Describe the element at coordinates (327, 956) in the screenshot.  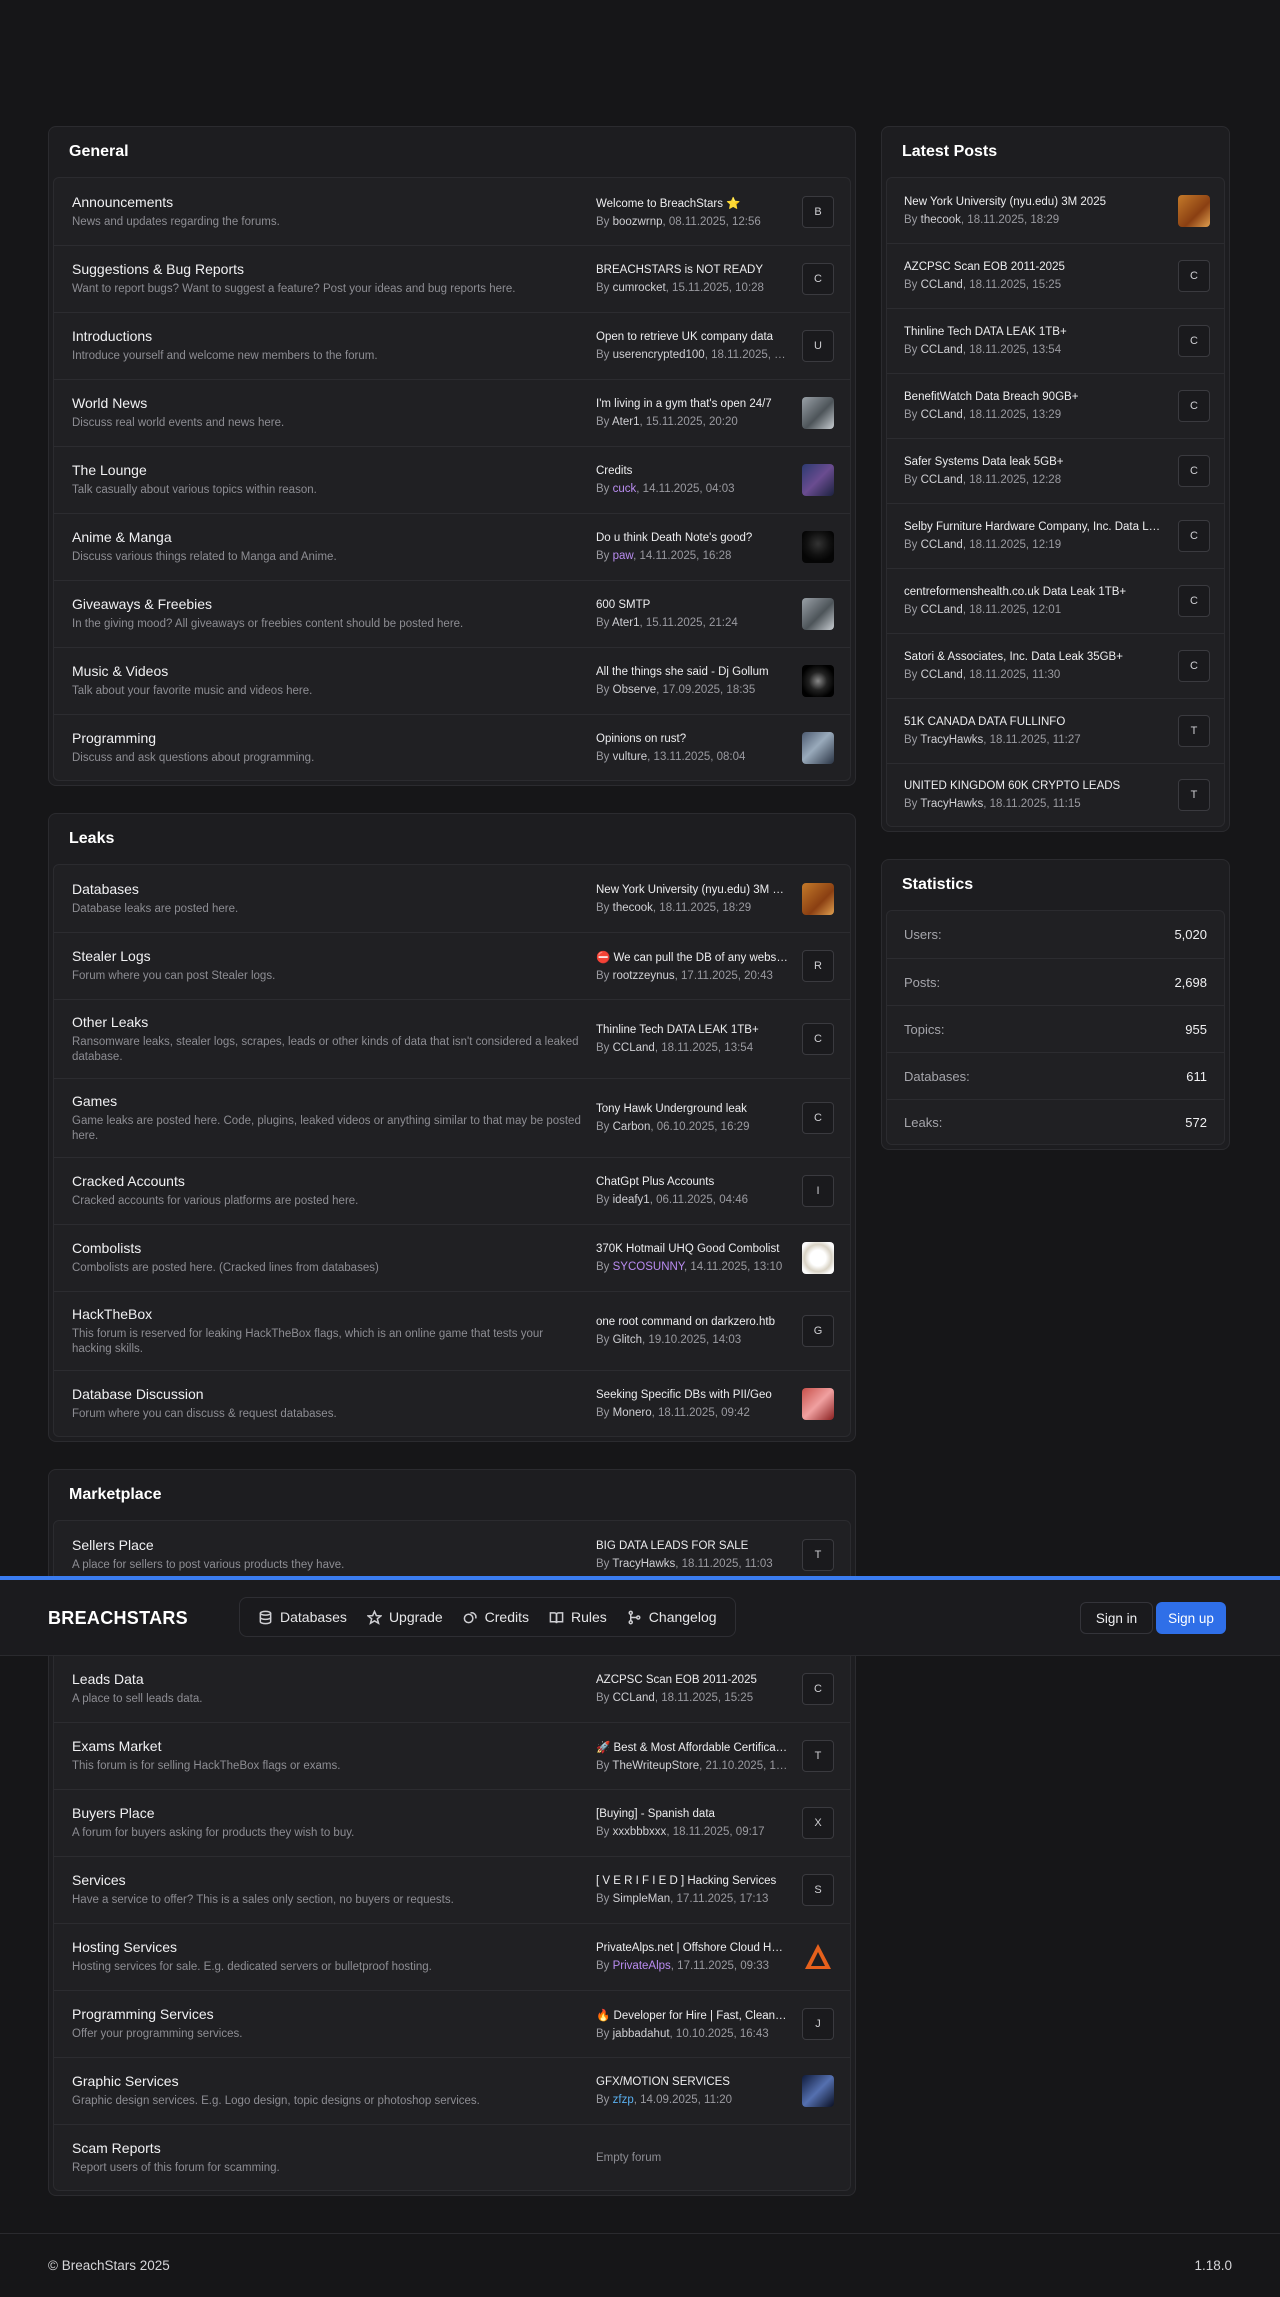
I see `forum-name: Stealer Logs` at that location.